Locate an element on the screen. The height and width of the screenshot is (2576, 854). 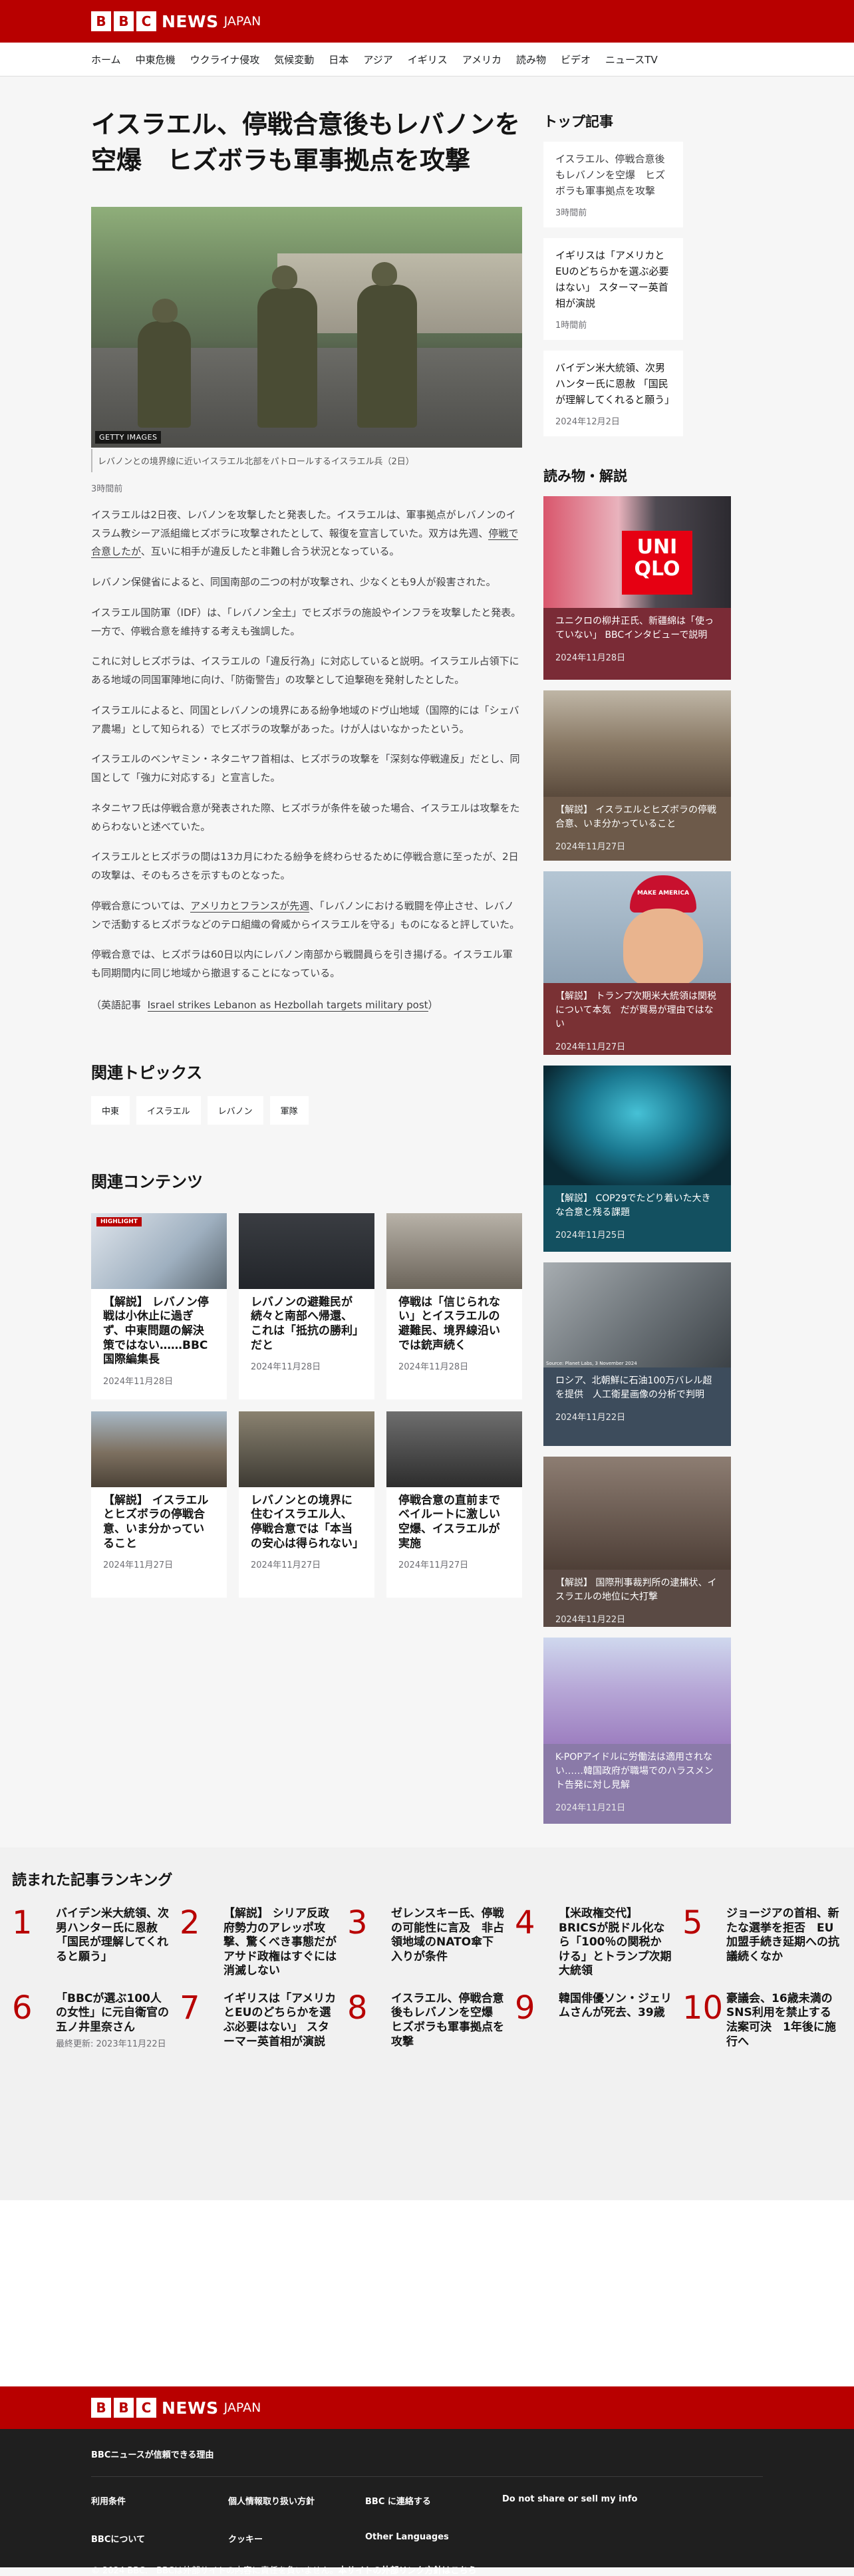
related-card-title: レバノンとの境界に住むイスラエル人、停戦合意では「本当の安心は得られない」 is located at coordinates (307, 1521).